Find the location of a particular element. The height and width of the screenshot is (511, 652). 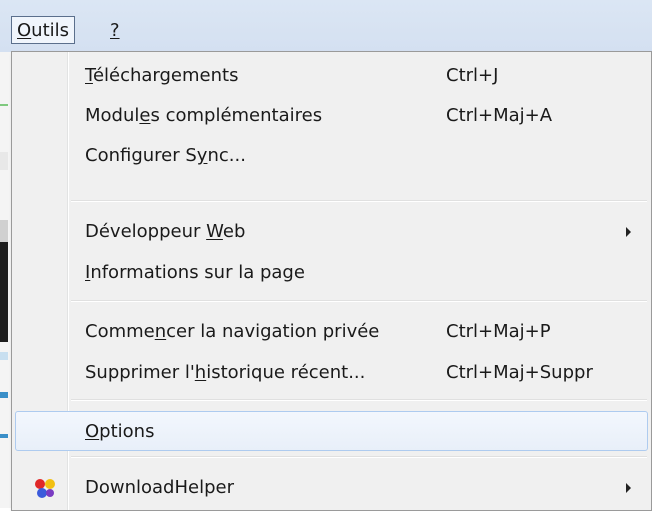

menu-item-label: Commencer la navigation privée is located at coordinates (232, 331).